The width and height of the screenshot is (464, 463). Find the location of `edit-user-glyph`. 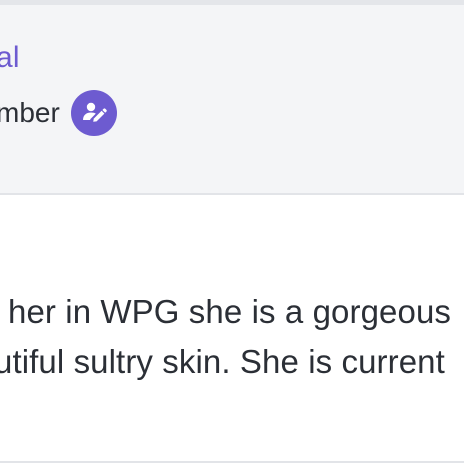

edit-user-glyph is located at coordinates (94, 112).